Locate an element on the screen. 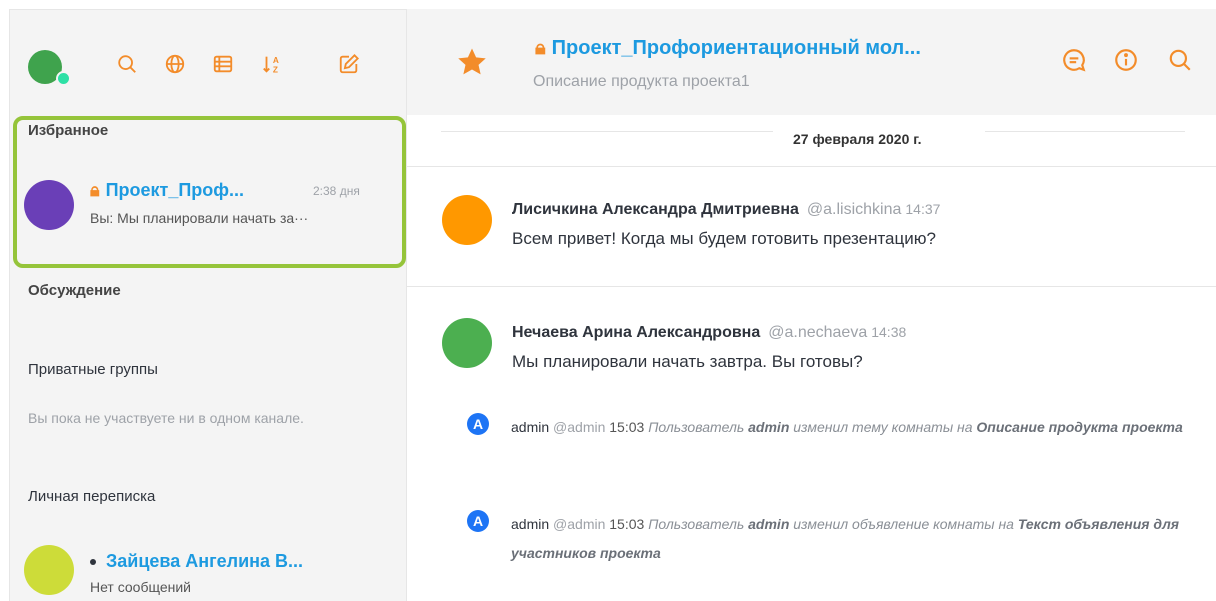 Image resolution: width=1216 pixels, height=601 pixels. direct-messages-title: Личная переписка is located at coordinates (92, 496).